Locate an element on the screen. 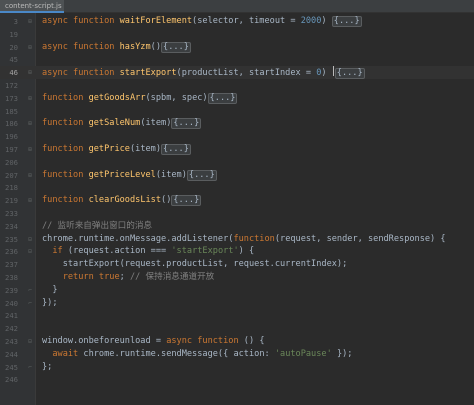 The width and height of the screenshot is (474, 405). code-line: 19 is located at coordinates (237, 34).